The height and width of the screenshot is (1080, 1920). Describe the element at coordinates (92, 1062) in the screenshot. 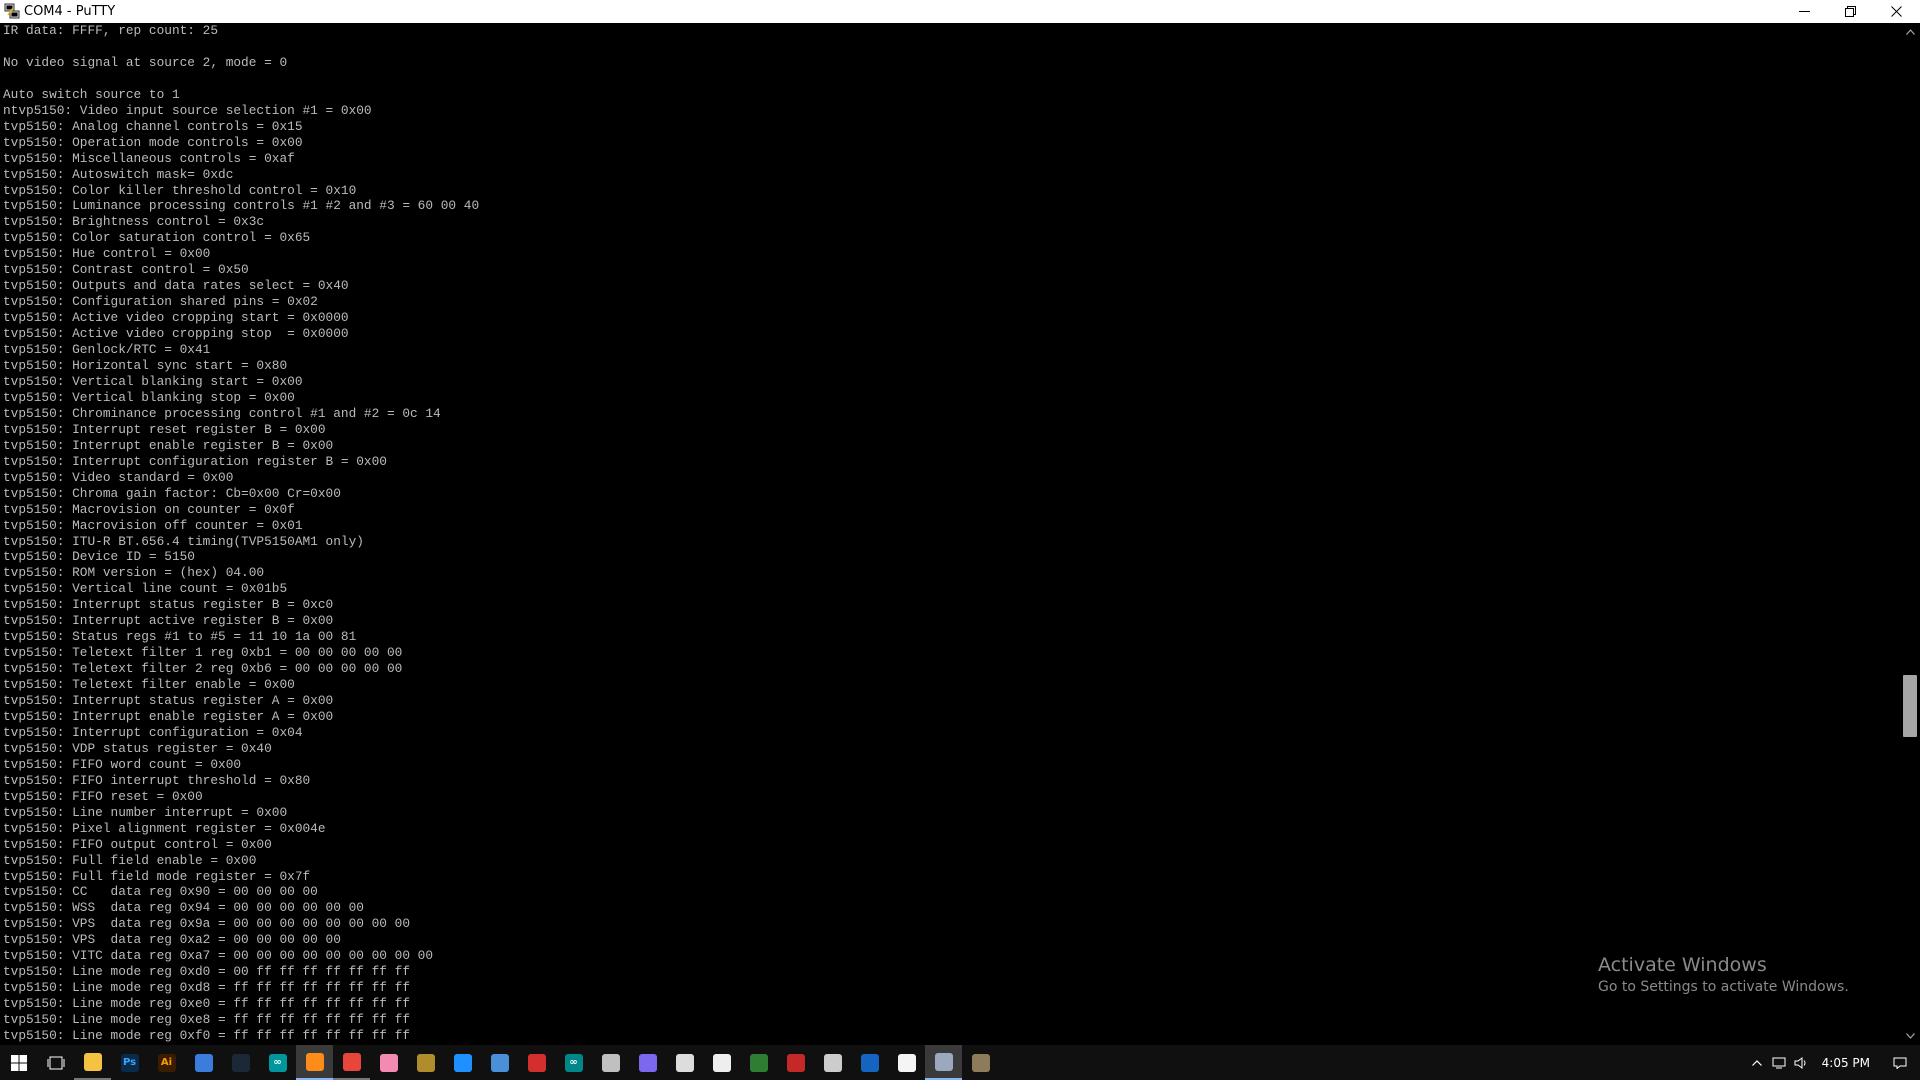

I see `taskbar-file-explorer-button` at that location.